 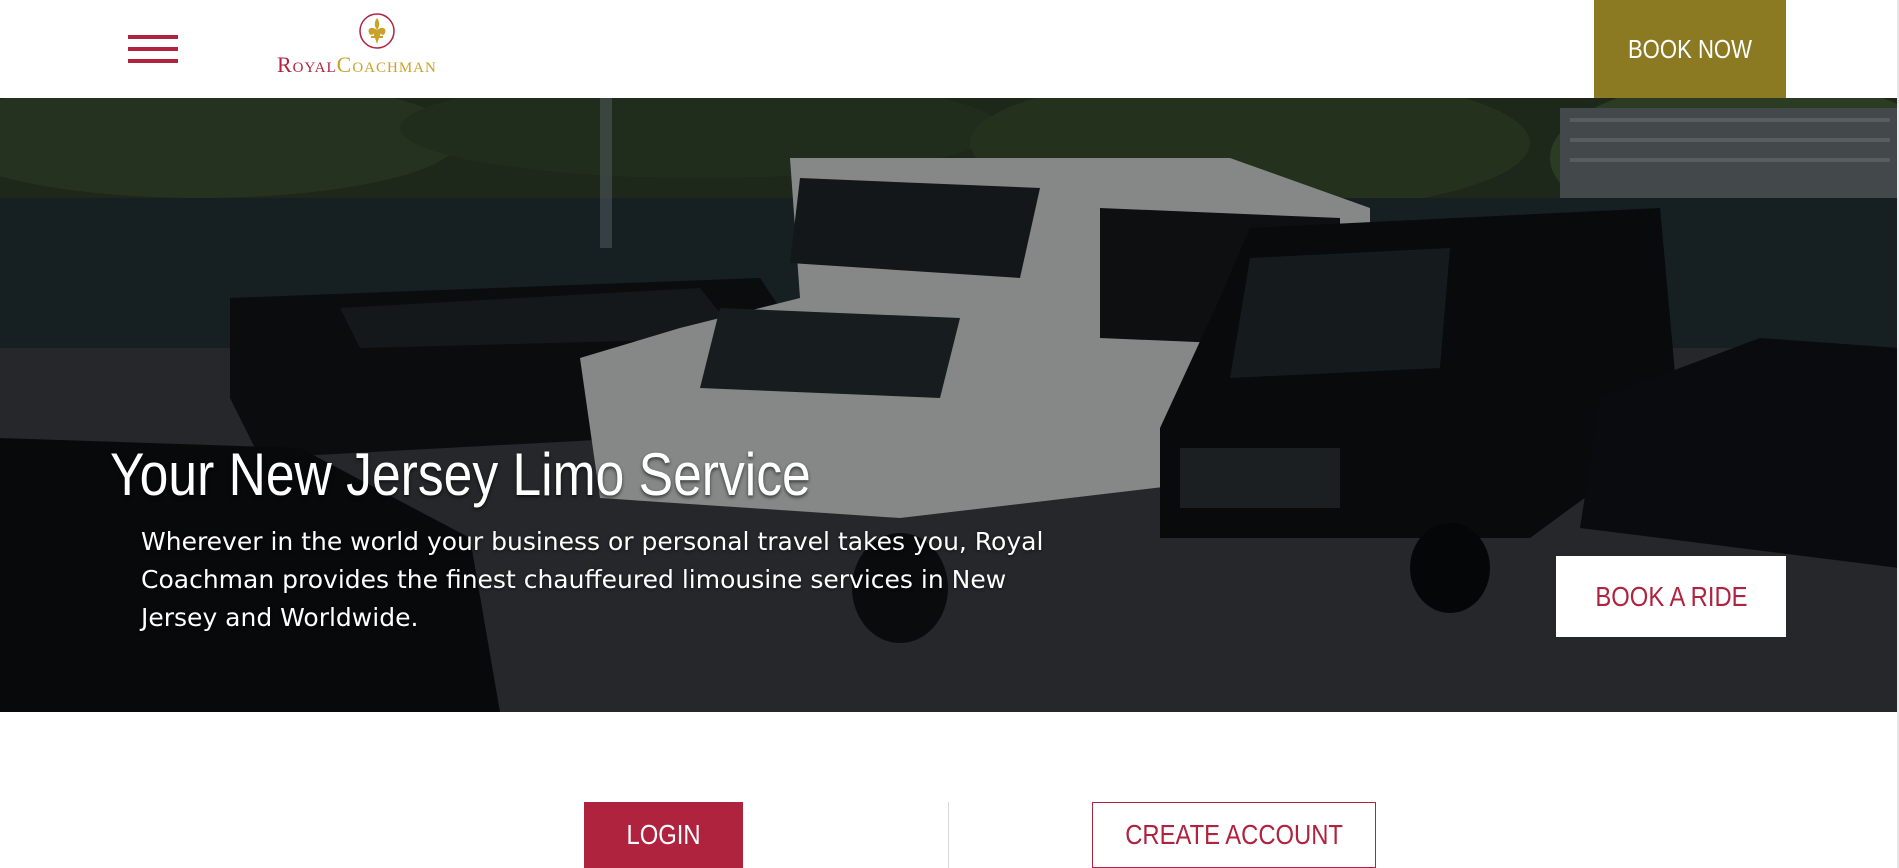 I want to click on login-label: LOGIN, so click(x=663, y=834).